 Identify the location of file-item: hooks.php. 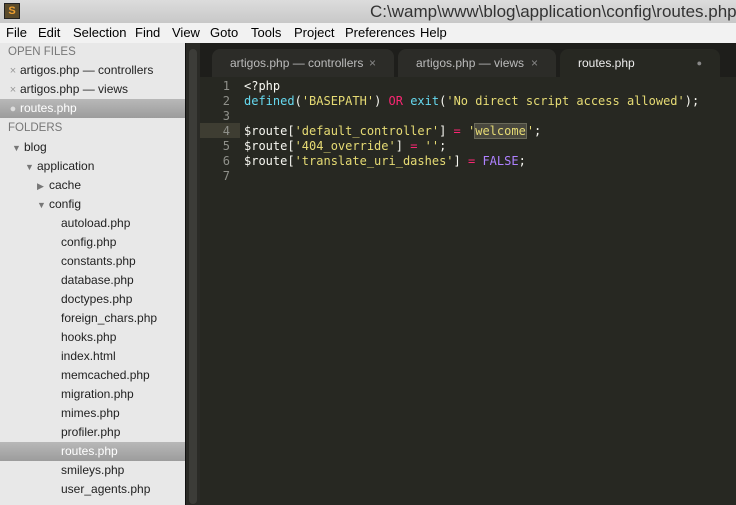
(92, 337).